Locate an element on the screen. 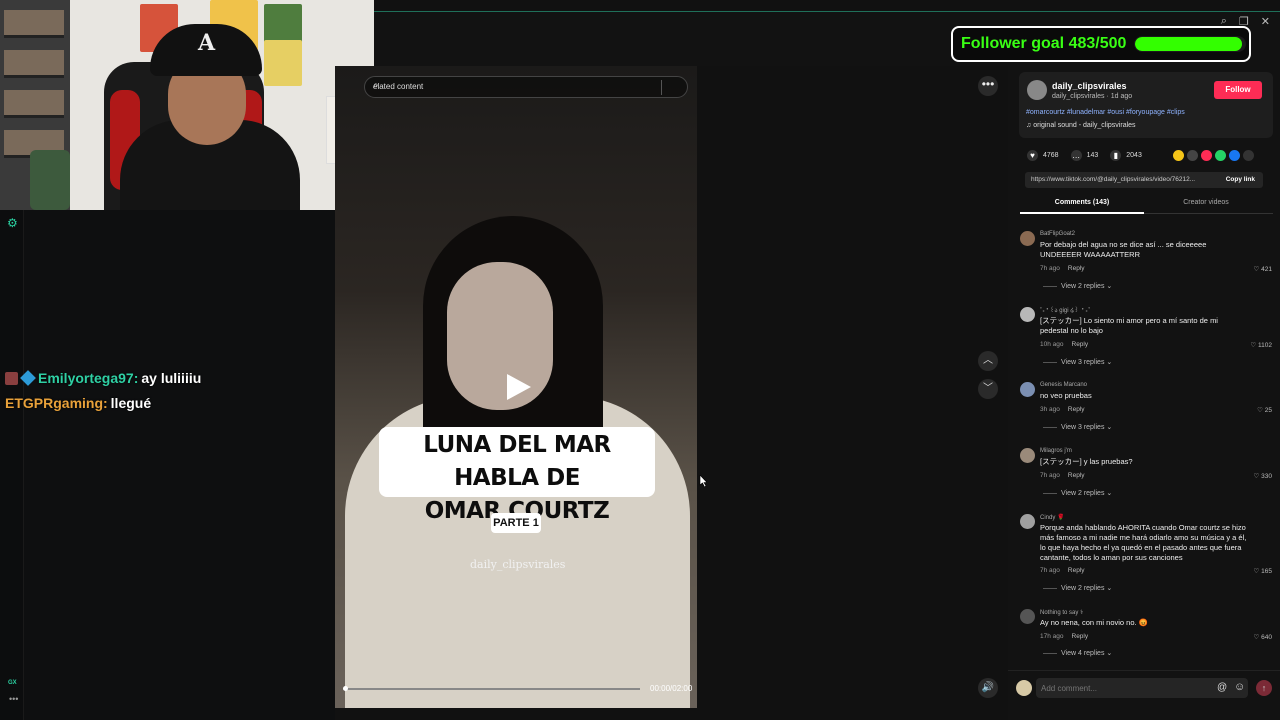 The height and width of the screenshot is (720, 1280). creator-username: daily_clipsvirales is located at coordinates (1089, 86).